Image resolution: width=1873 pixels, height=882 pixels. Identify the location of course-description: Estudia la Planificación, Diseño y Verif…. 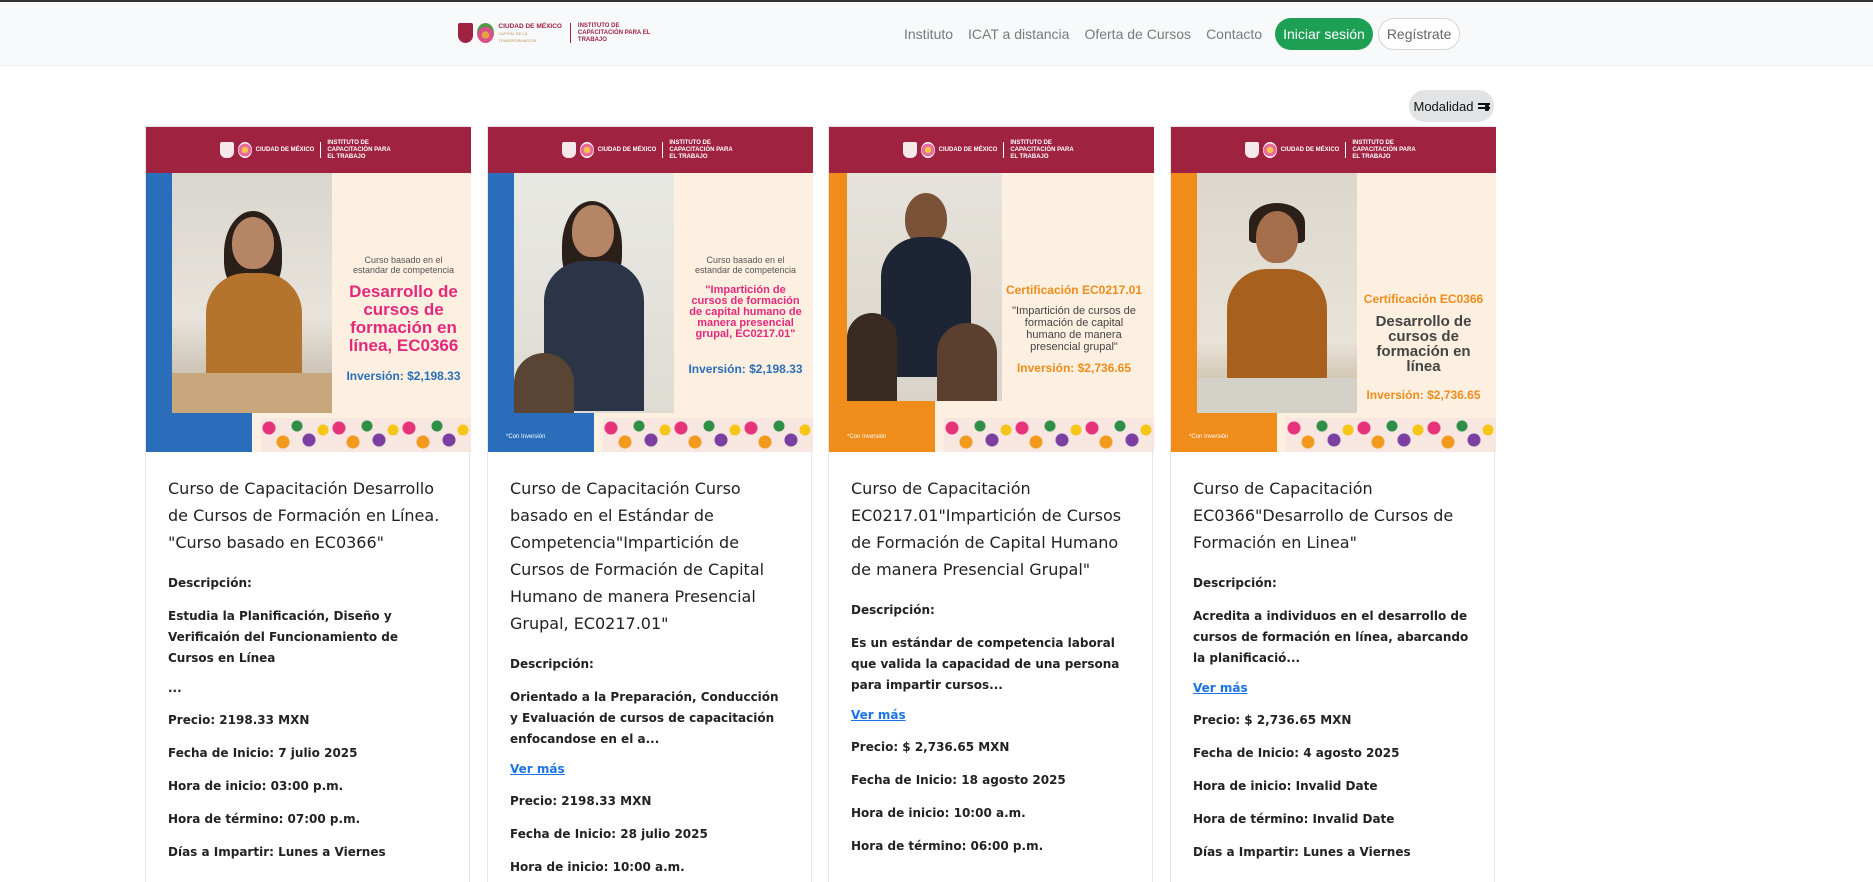
(283, 637).